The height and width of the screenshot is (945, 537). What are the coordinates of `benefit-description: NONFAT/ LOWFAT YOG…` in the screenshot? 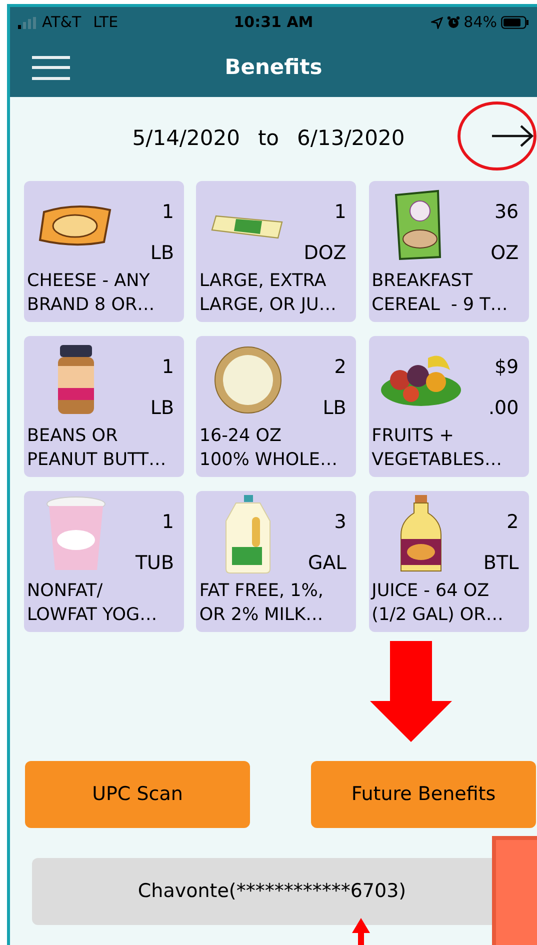 It's located at (92, 603).